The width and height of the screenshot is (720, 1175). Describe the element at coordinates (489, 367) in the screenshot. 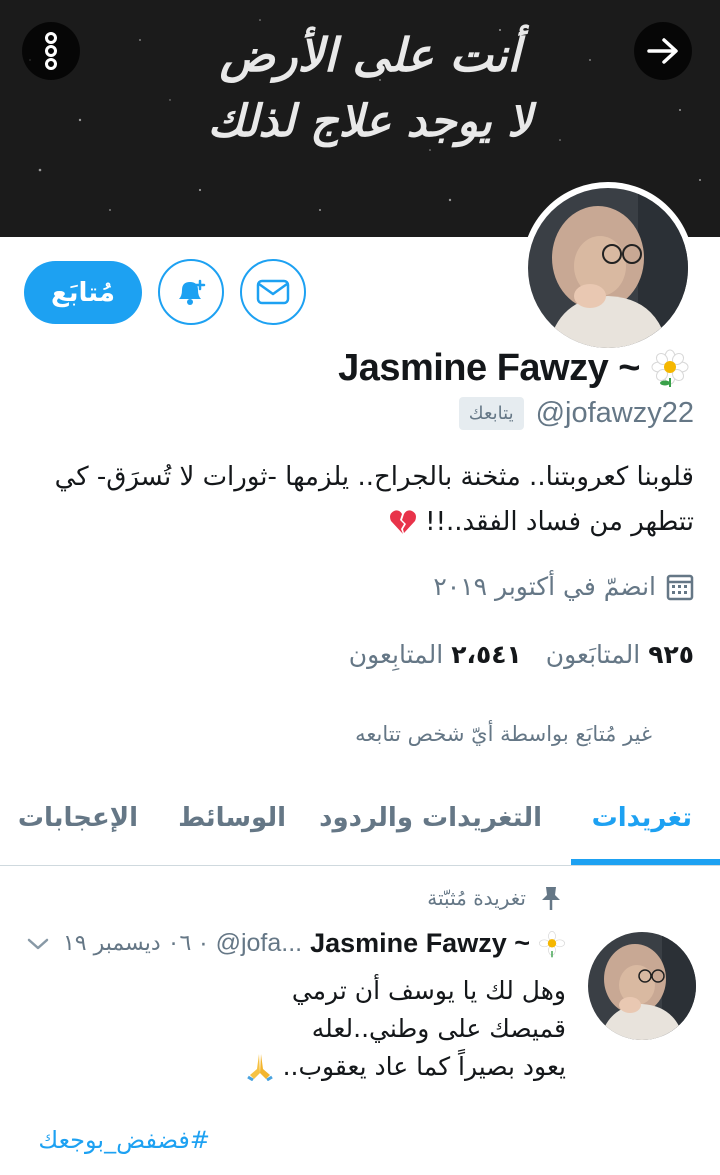

I see `profile-display-name: Jasmine Fawzy ~` at that location.